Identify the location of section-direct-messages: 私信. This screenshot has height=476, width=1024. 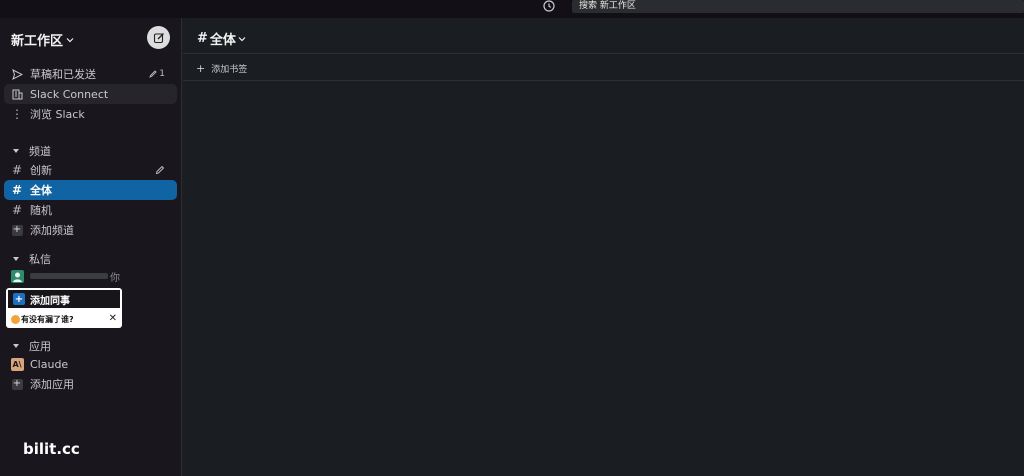
(32, 259).